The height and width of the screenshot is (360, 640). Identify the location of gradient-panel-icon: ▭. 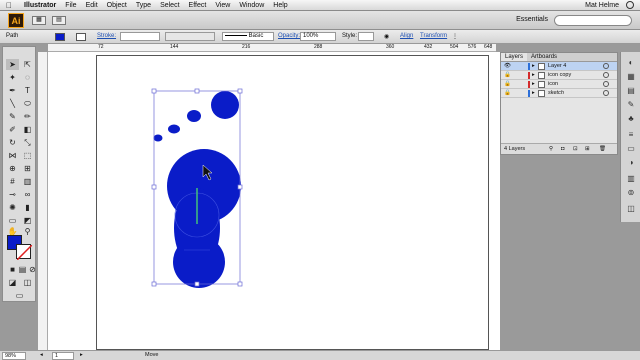
(631, 149).